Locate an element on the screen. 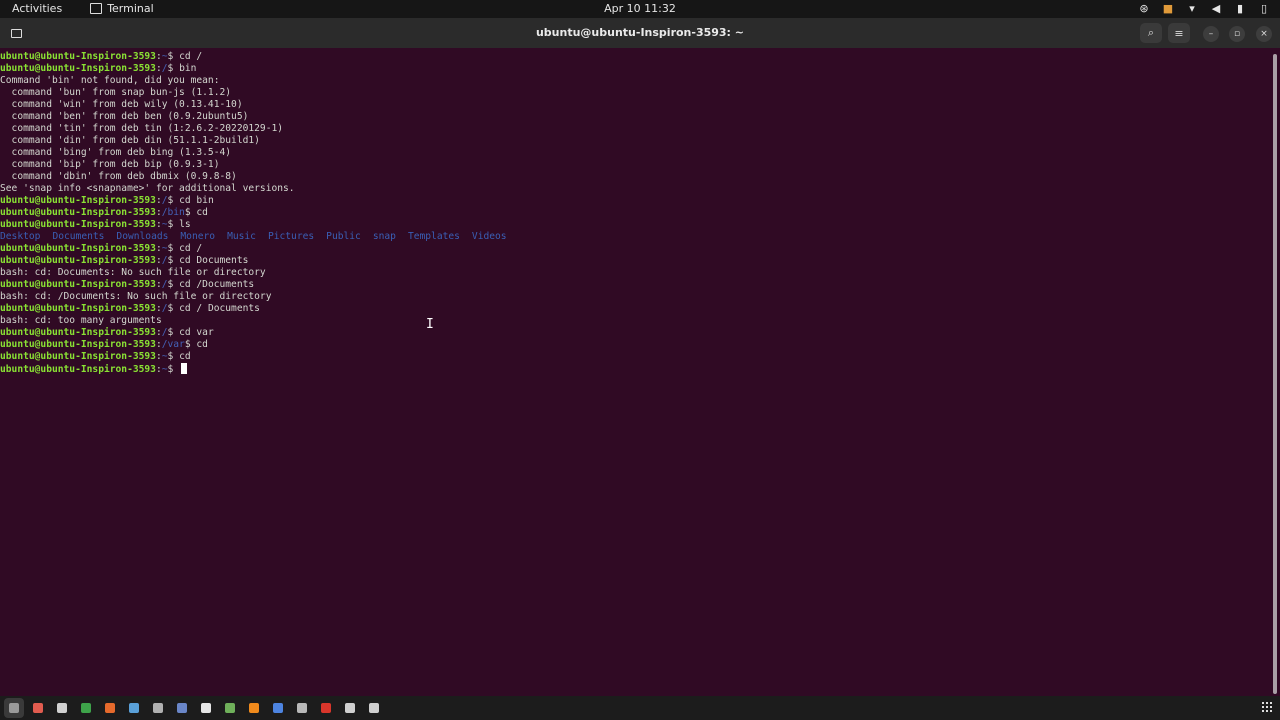 This screenshot has width=1280, height=720. terminal-line: ubuntu@ubuntu-Inspiron-3593:~$ ls is located at coordinates (635, 225).